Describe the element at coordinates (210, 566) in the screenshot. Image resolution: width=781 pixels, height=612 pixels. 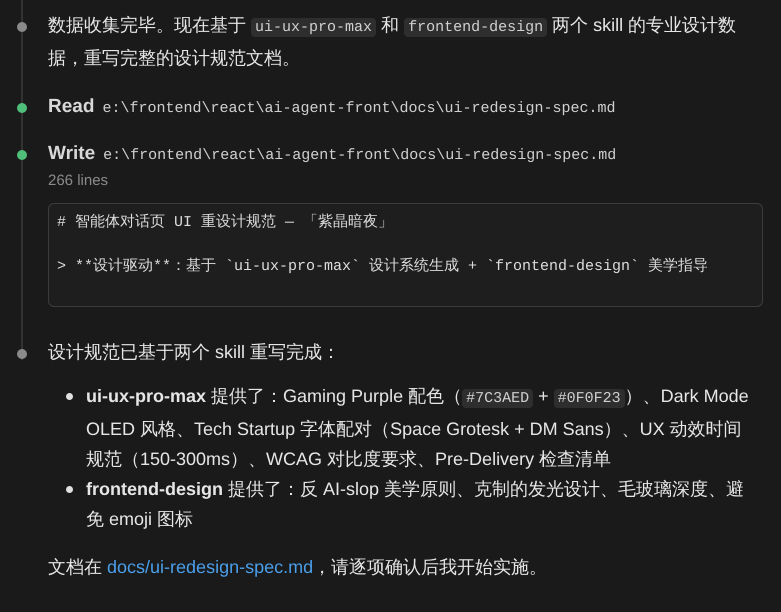
I see `document-link: docs/ui-redesign-spec.md` at that location.